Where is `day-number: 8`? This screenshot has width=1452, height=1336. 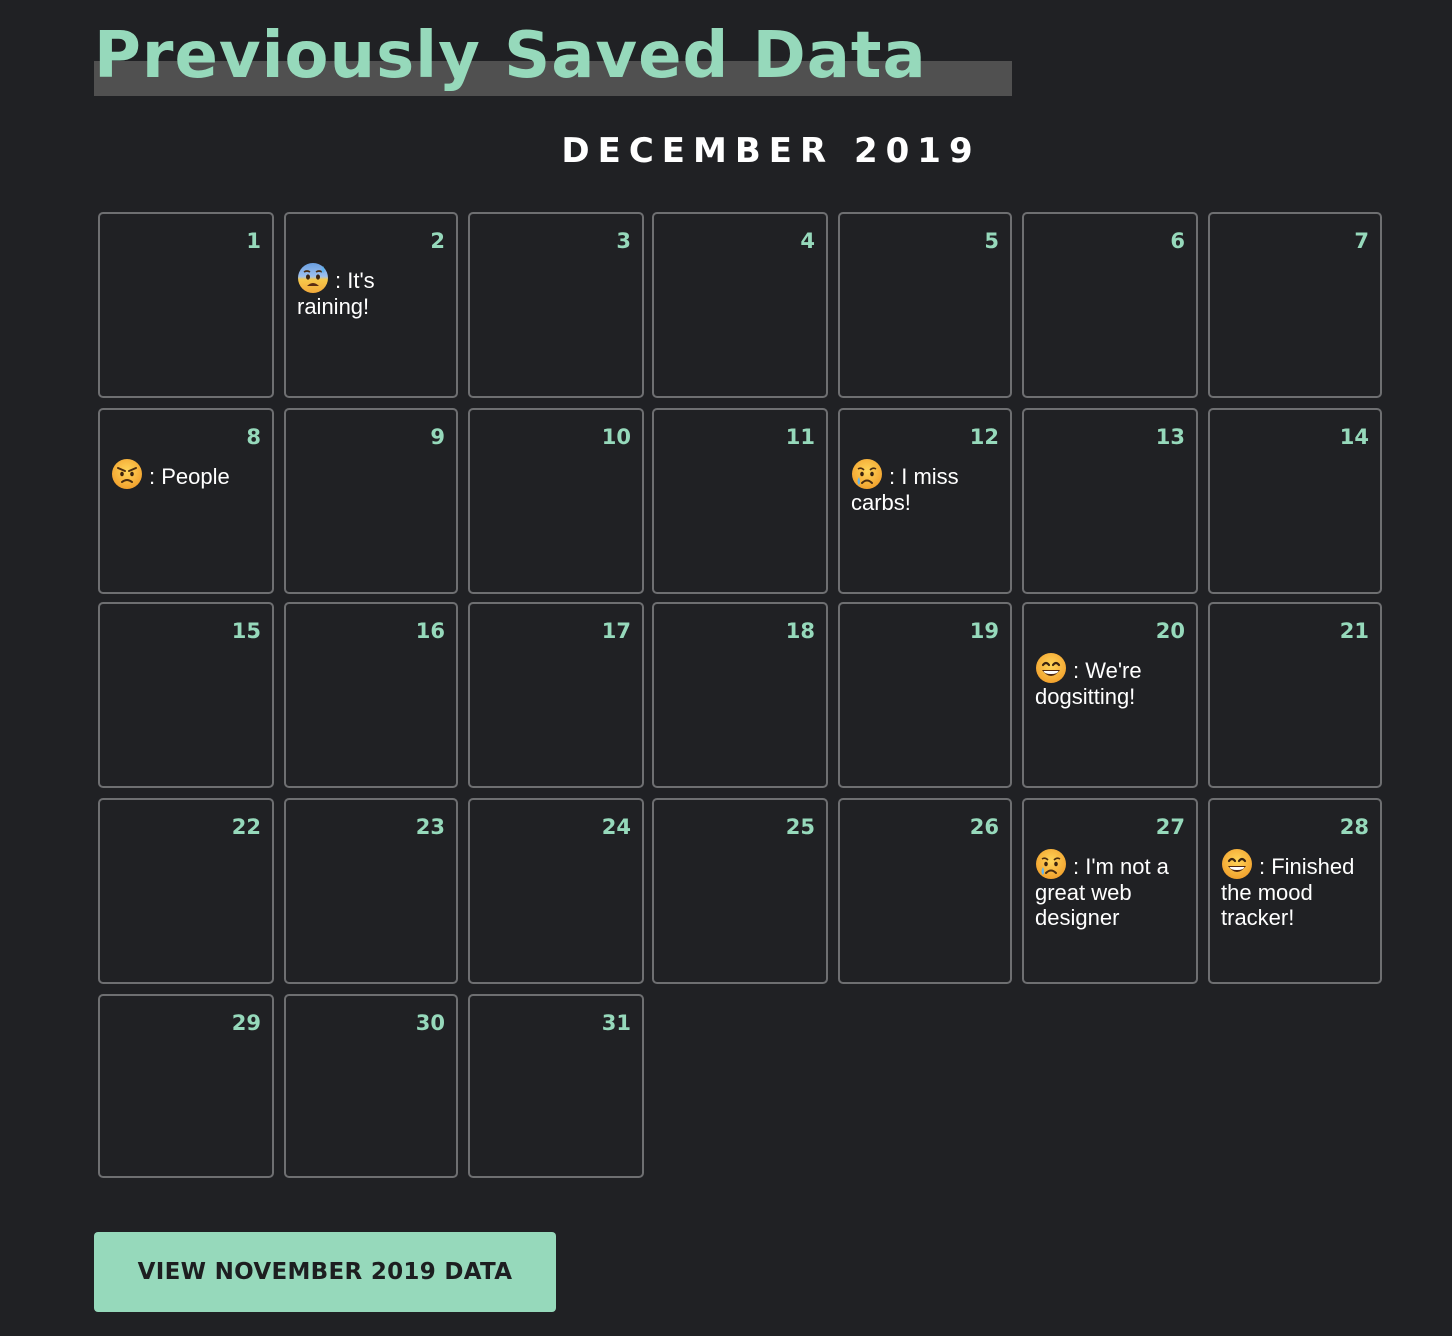 day-number: 8 is located at coordinates (253, 437).